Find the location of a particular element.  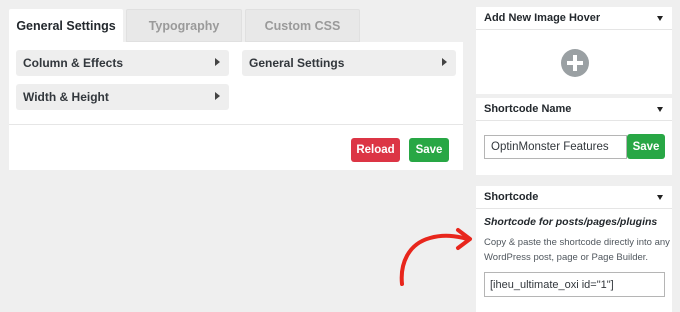

accordion-general-settings: General Settings is located at coordinates (349, 63).